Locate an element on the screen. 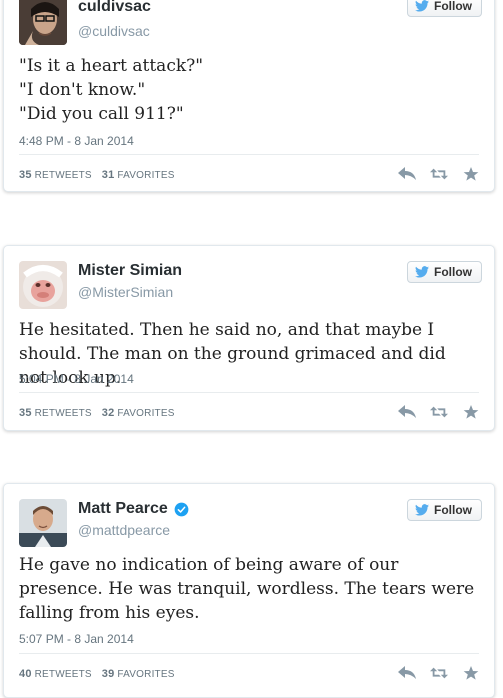 The width and height of the screenshot is (503, 698). tweet-timestamp: 5:07 PM - 8 Jan 2014 is located at coordinates (76, 639).